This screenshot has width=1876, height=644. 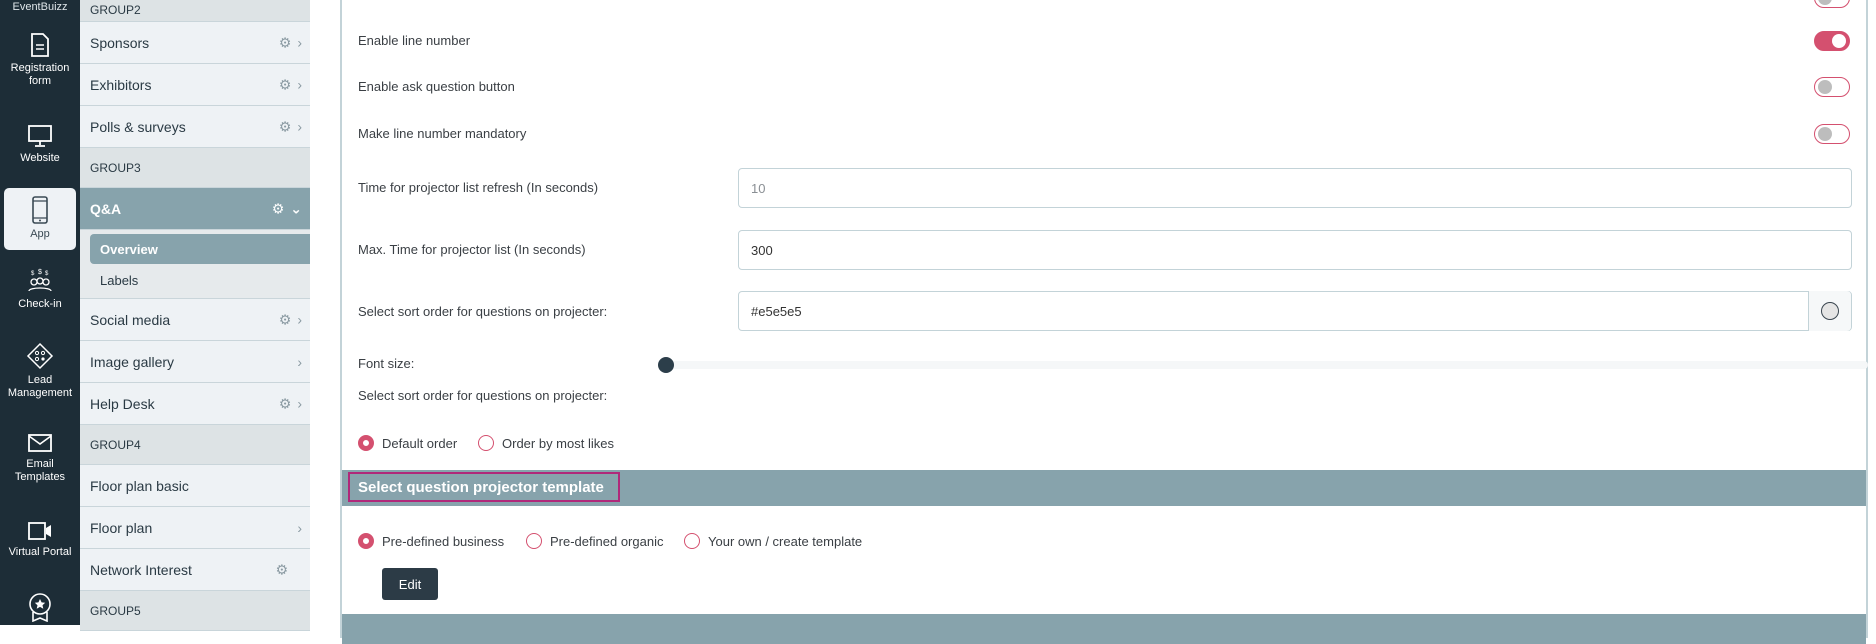 I want to click on nav-badge, so click(x=40, y=609).